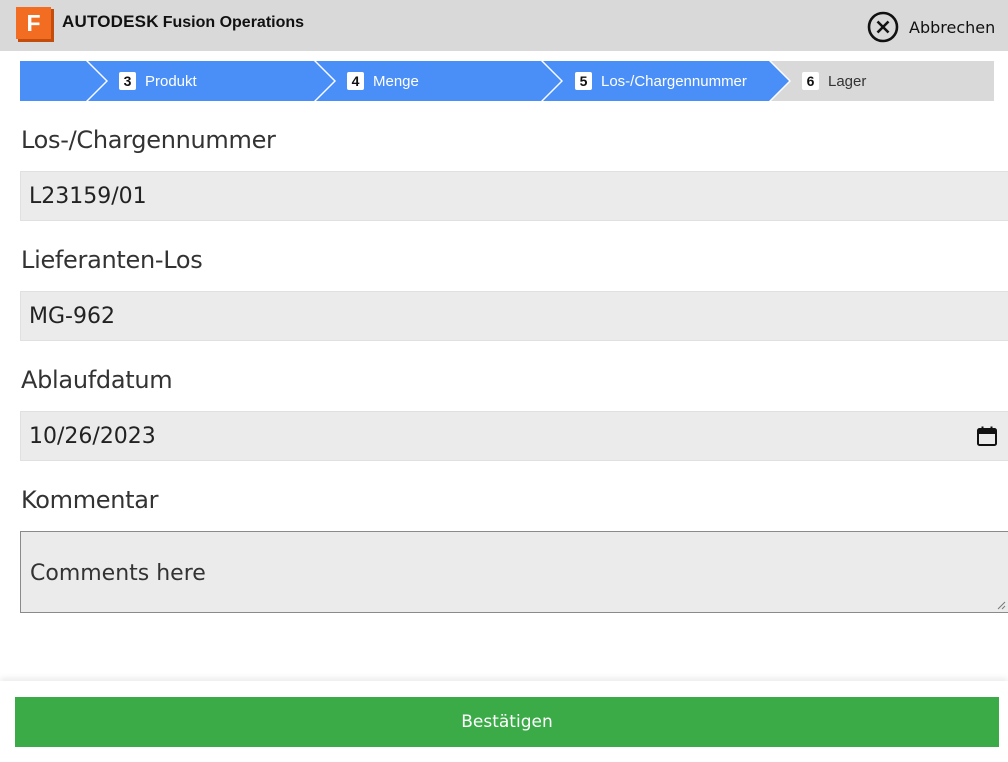 The width and height of the screenshot is (1008, 762). I want to click on step-number: 3, so click(127, 81).